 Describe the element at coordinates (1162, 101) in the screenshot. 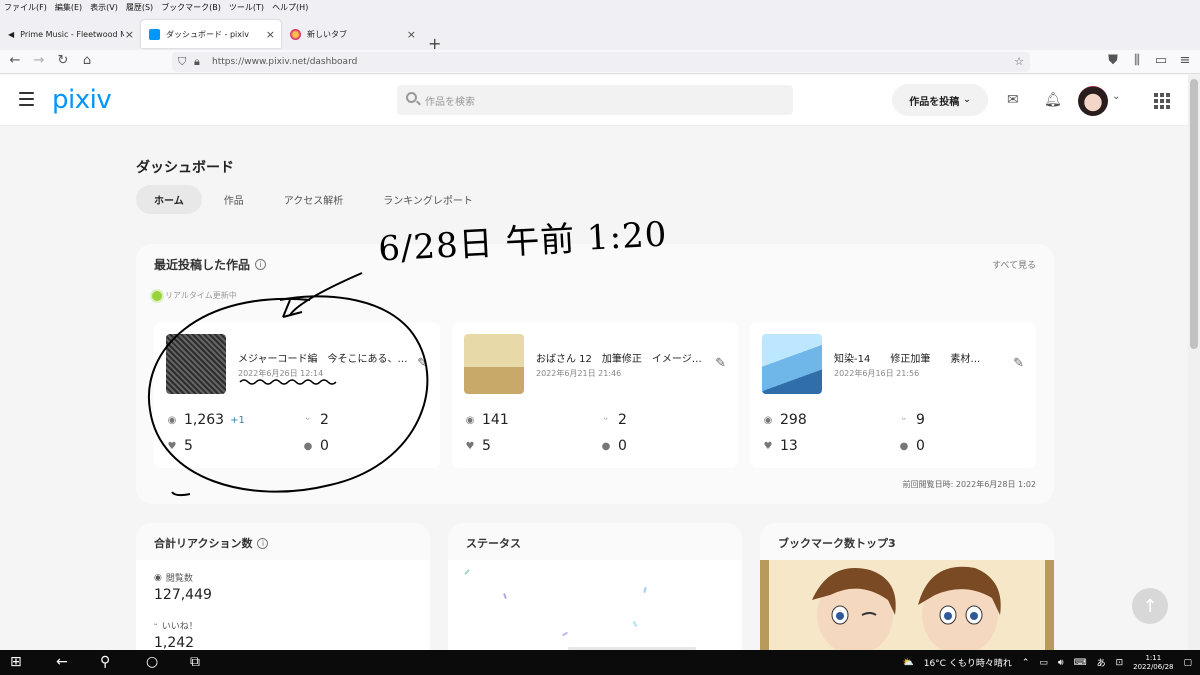

I see `apps-grid-icon` at that location.